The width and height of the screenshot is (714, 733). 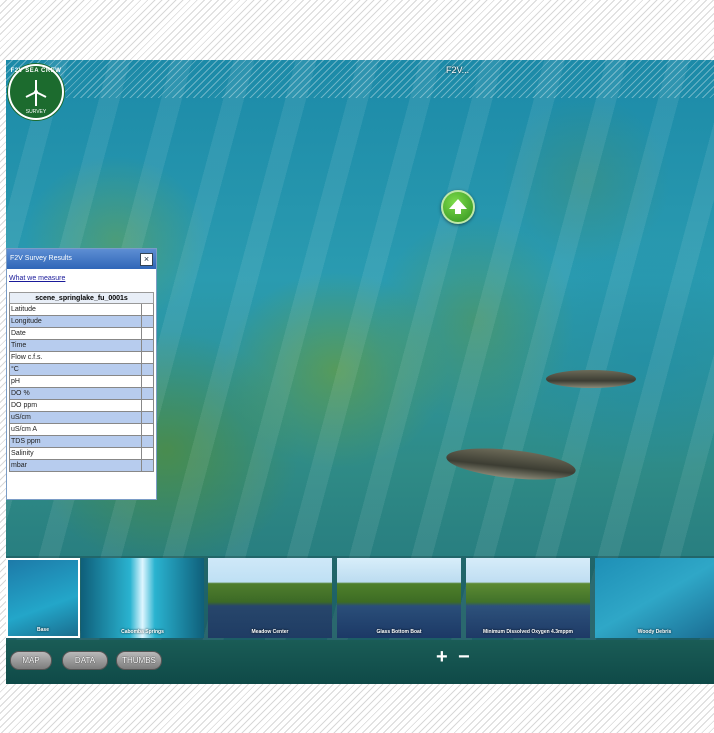 What do you see at coordinates (36, 71) in the screenshot?
I see `logo-text-top: F2V SEA CREW` at bounding box center [36, 71].